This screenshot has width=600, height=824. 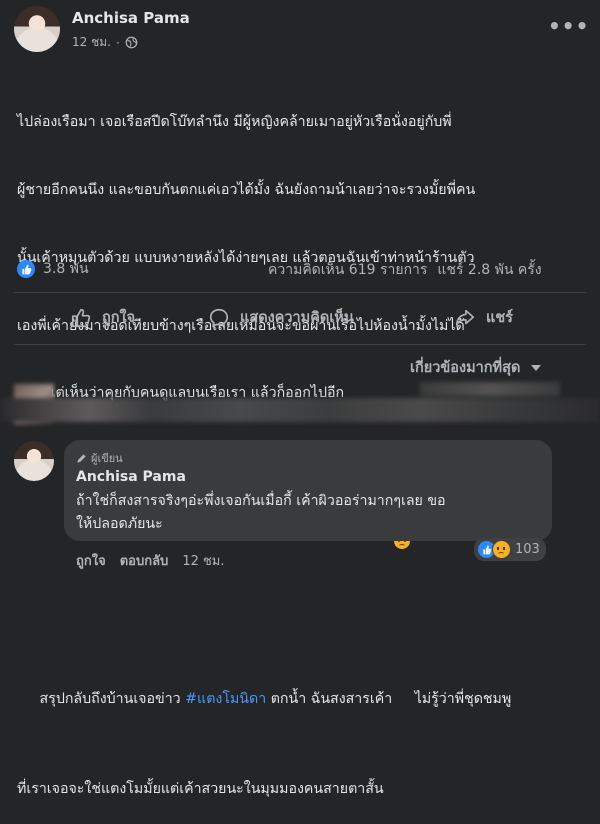 What do you see at coordinates (119, 318) in the screenshot?
I see `like-button-label: ถูกใจ` at bounding box center [119, 318].